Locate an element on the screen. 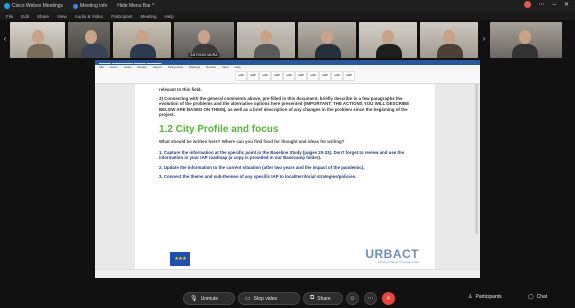 Image resolution: width=575 pixels, height=308 pixels. chat-icon: ◯ is located at coordinates (531, 297).